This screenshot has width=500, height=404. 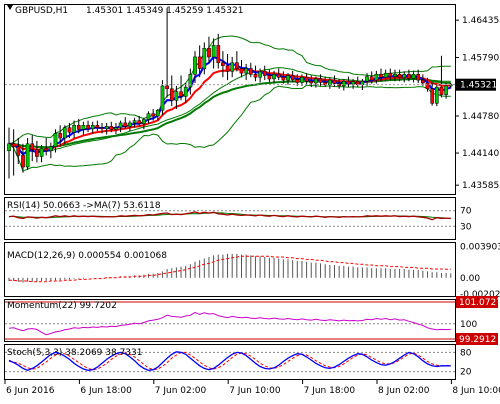 I want to click on momentum-badge-label: 99.2912, so click(x=477, y=340).